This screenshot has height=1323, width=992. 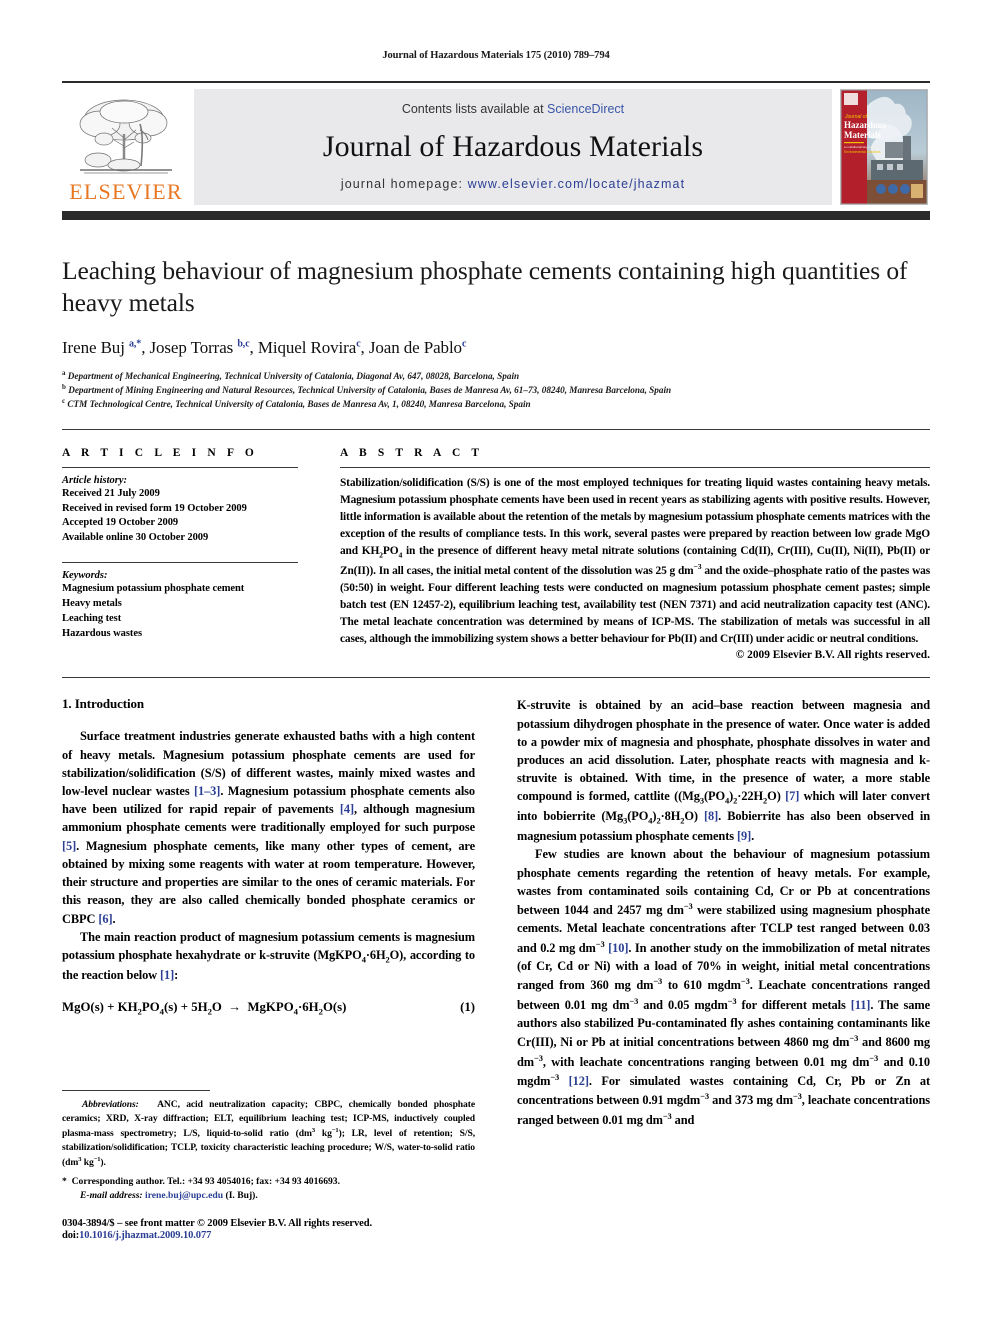 What do you see at coordinates (180, 467) in the screenshot?
I see `article-info-rule` at bounding box center [180, 467].